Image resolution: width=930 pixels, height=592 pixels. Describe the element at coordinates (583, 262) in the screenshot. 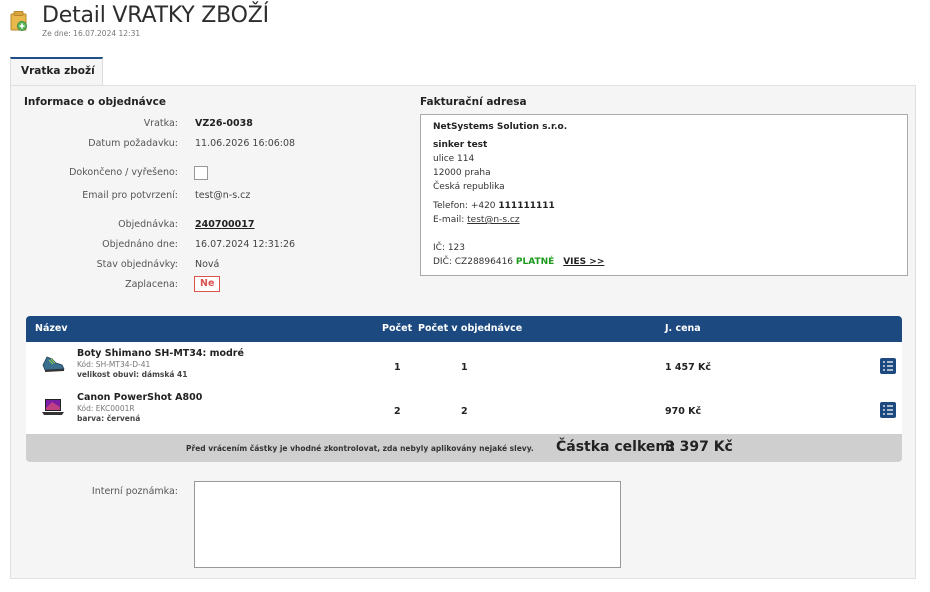

I see `vies-link: VIES >>` at that location.